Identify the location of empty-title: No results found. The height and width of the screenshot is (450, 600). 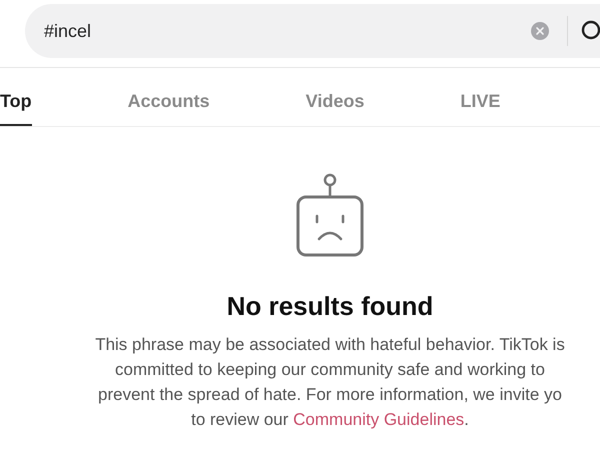
(330, 306).